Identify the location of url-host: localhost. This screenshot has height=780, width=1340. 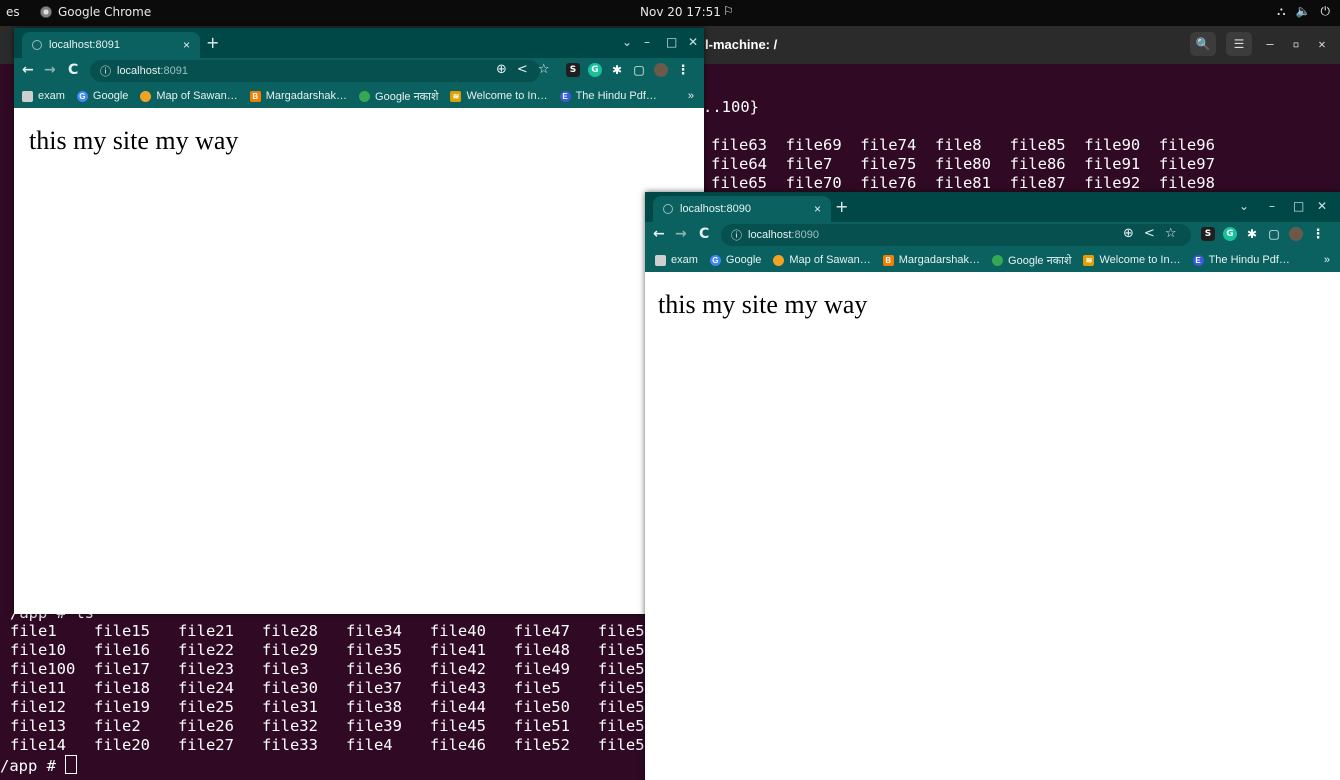
(139, 71).